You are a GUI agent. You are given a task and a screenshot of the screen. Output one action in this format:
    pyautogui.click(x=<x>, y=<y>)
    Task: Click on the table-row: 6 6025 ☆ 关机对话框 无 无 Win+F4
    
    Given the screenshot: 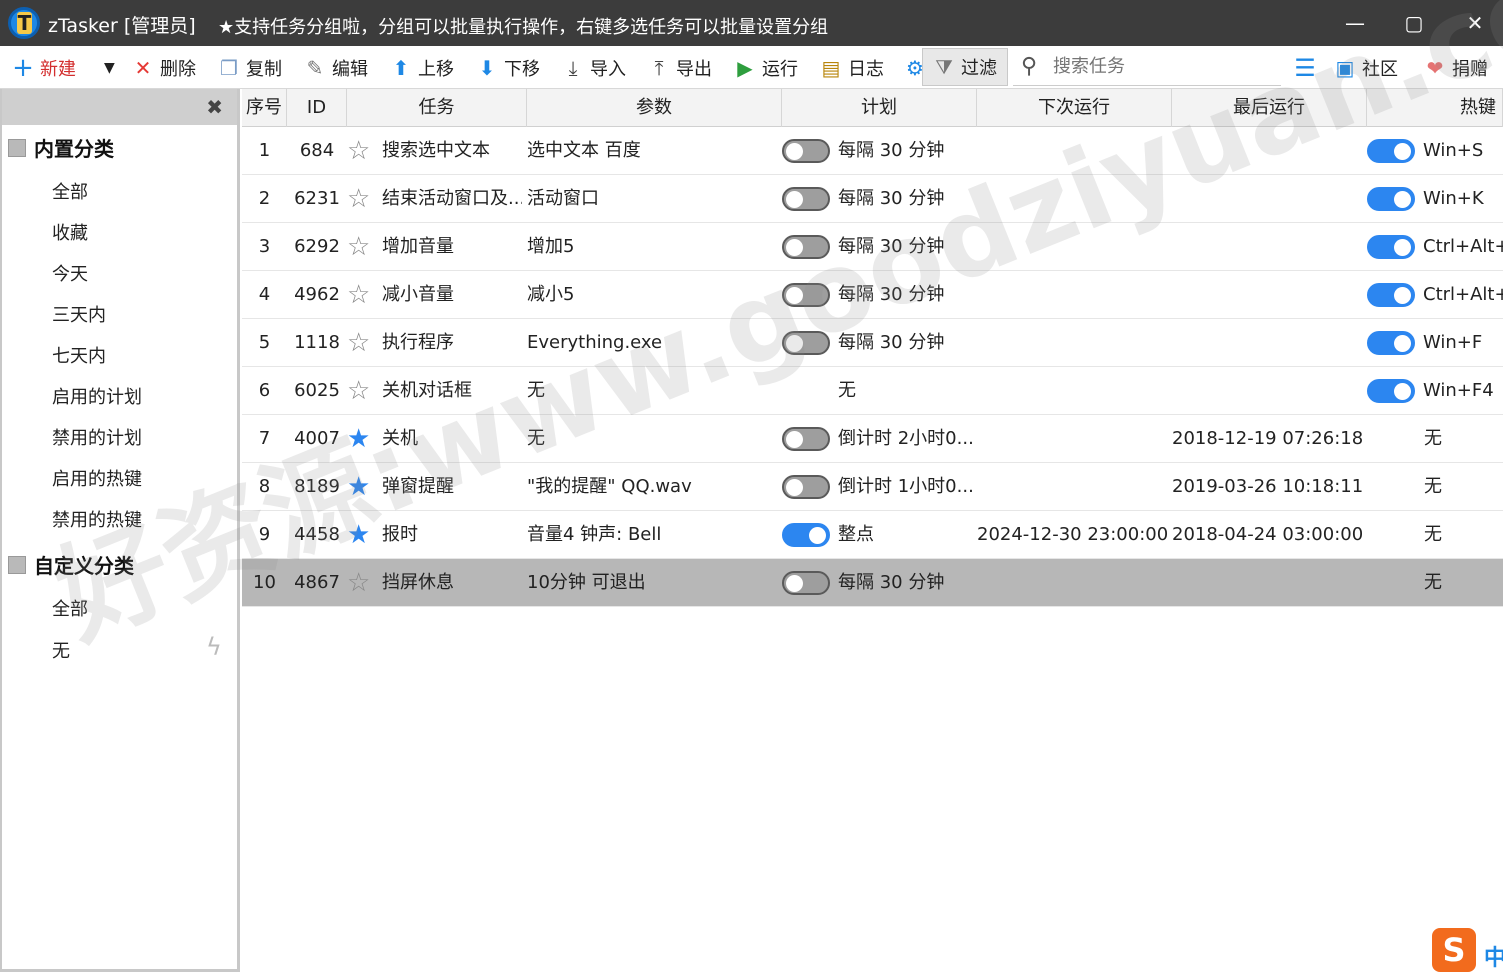 What is the action you would take?
    pyautogui.click(x=872, y=391)
    